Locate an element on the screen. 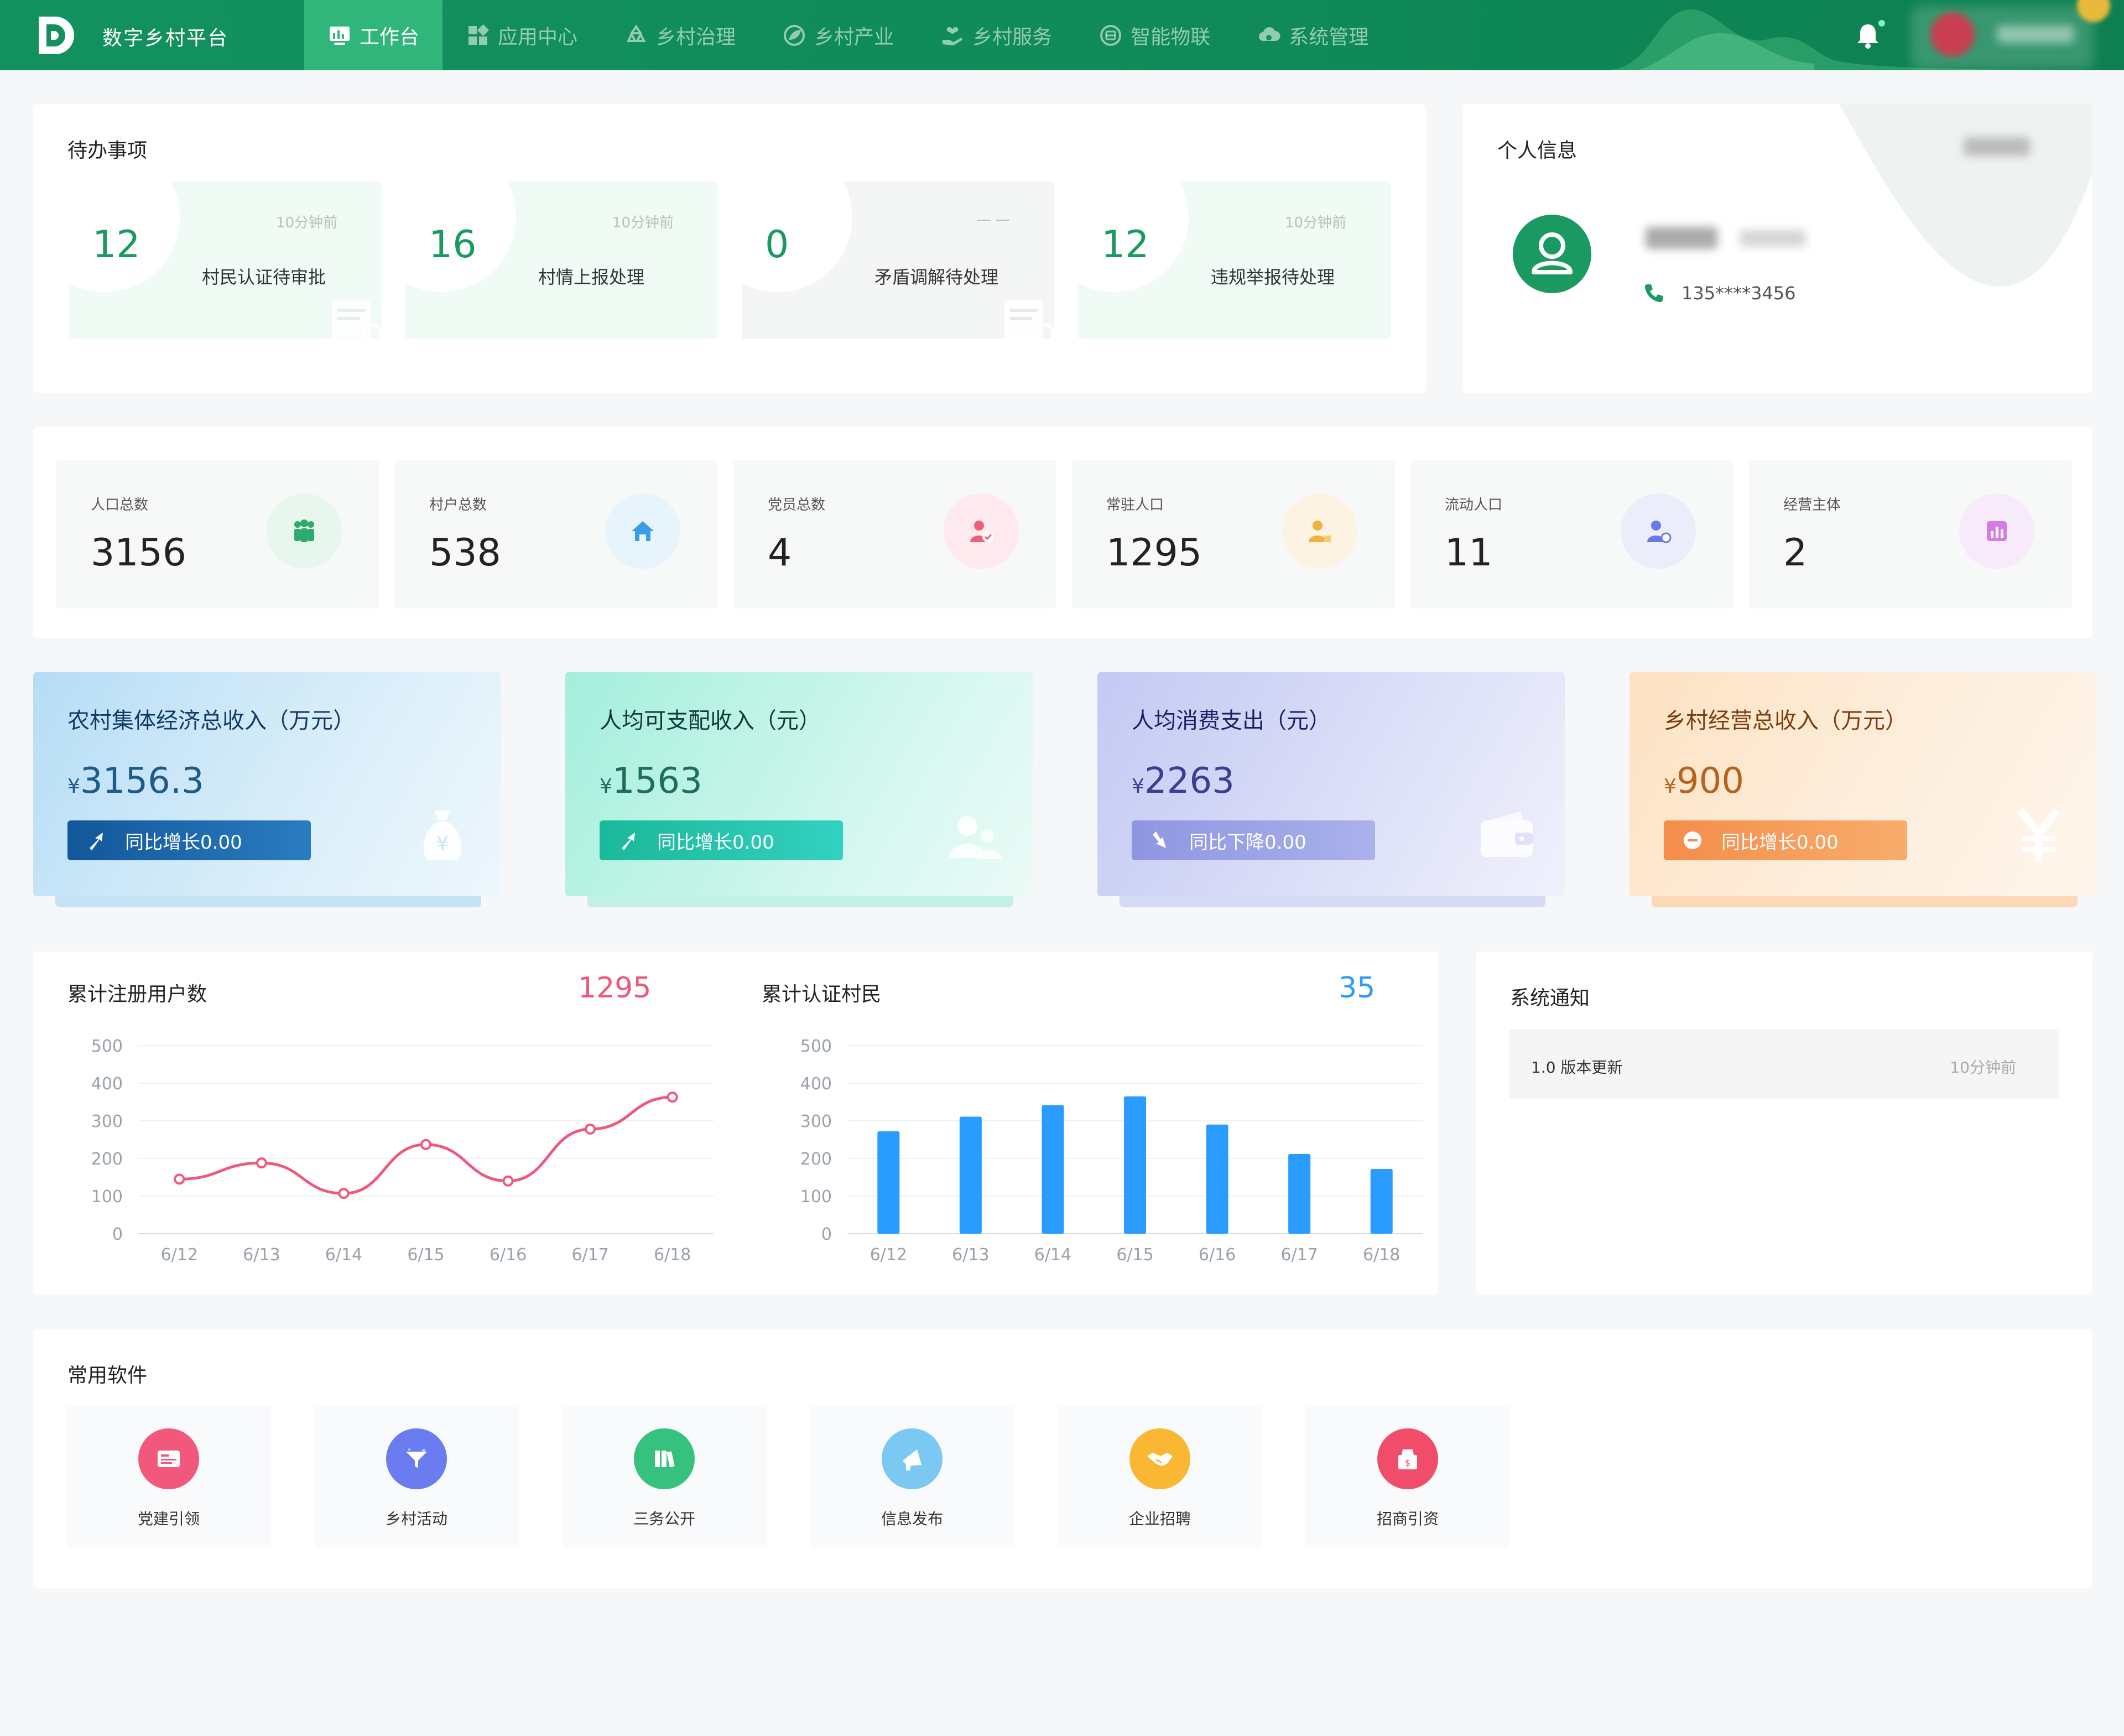  todo-time: 10分钟前 is located at coordinates (1315, 223).